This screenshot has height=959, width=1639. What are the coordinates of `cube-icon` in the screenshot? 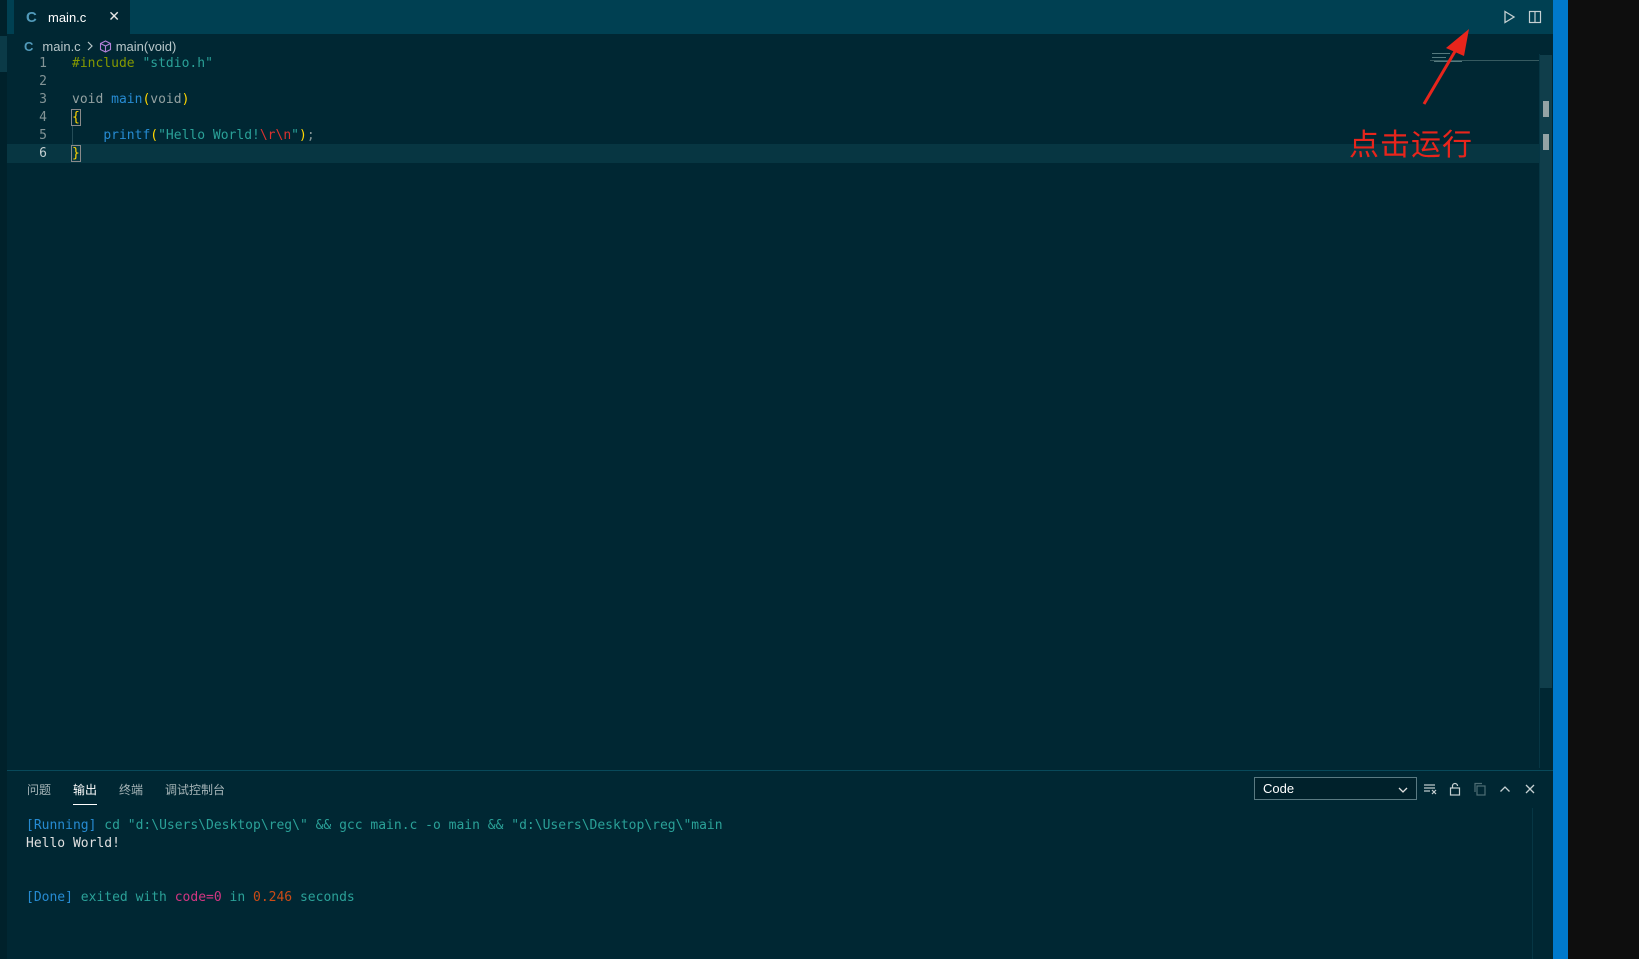 It's located at (105, 46).